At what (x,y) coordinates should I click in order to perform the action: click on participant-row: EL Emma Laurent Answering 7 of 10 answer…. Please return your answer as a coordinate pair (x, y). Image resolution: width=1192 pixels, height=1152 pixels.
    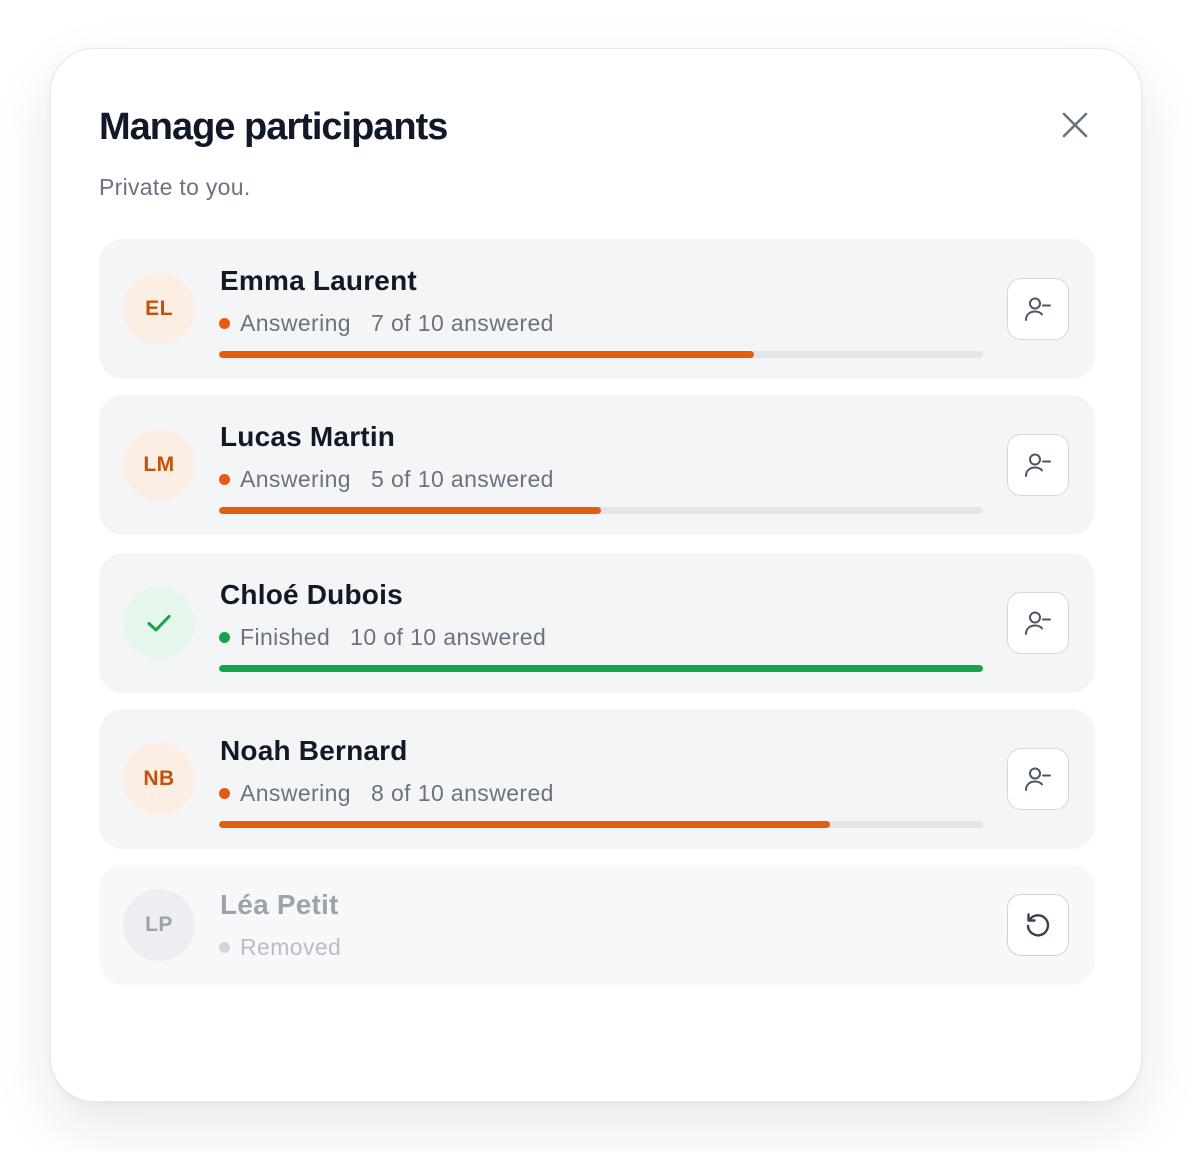
    Looking at the image, I should click on (597, 309).